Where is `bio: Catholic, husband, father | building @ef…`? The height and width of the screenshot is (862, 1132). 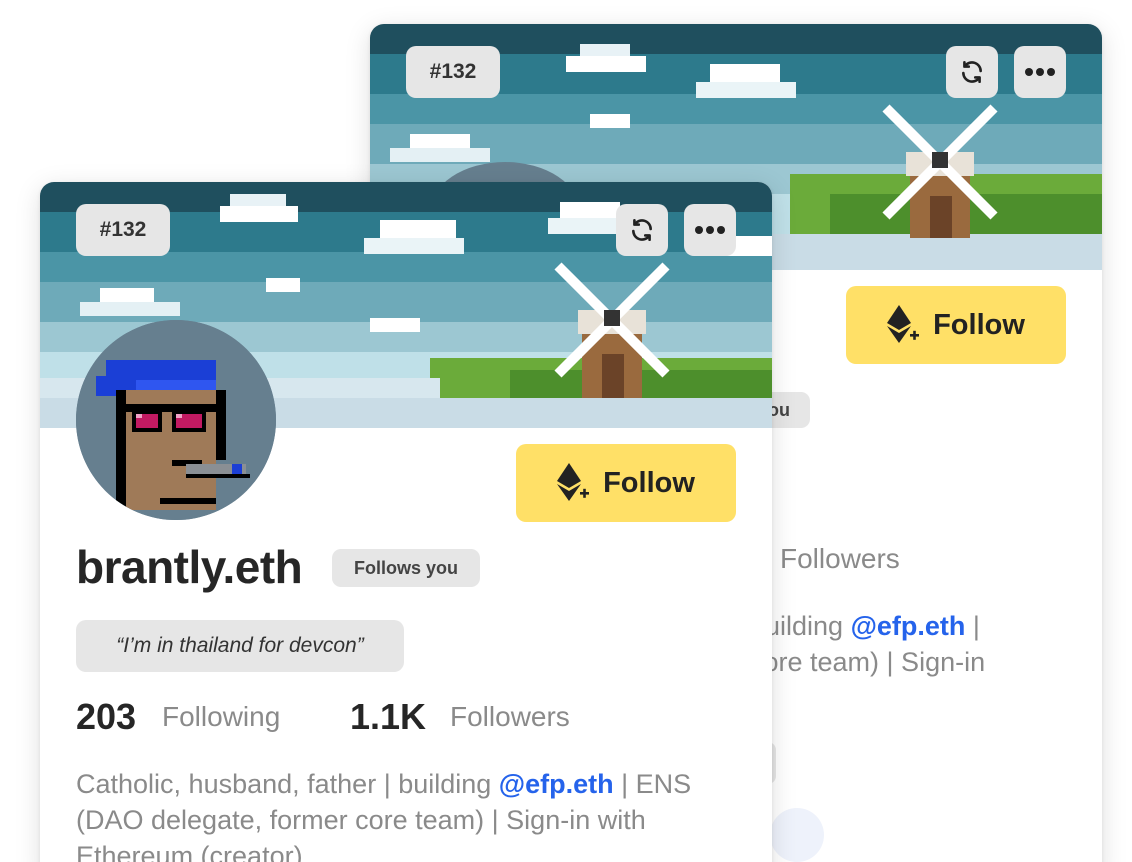
bio: Catholic, husband, father | building @ef… is located at coordinates (406, 814).